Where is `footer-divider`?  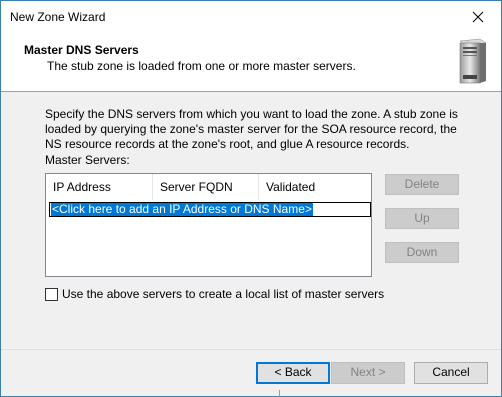 footer-divider is located at coordinates (251, 349).